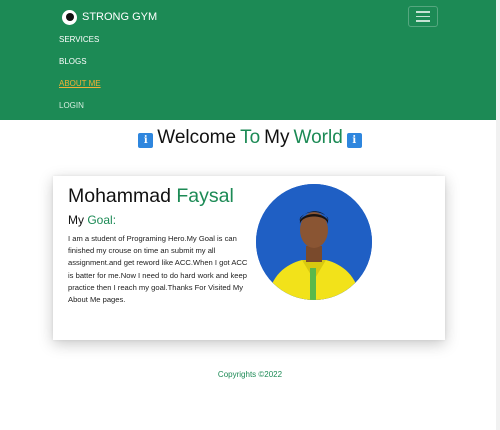 The image size is (500, 430). Describe the element at coordinates (197, 137) in the screenshot. I see `title-word-welcome: Welcome` at that location.